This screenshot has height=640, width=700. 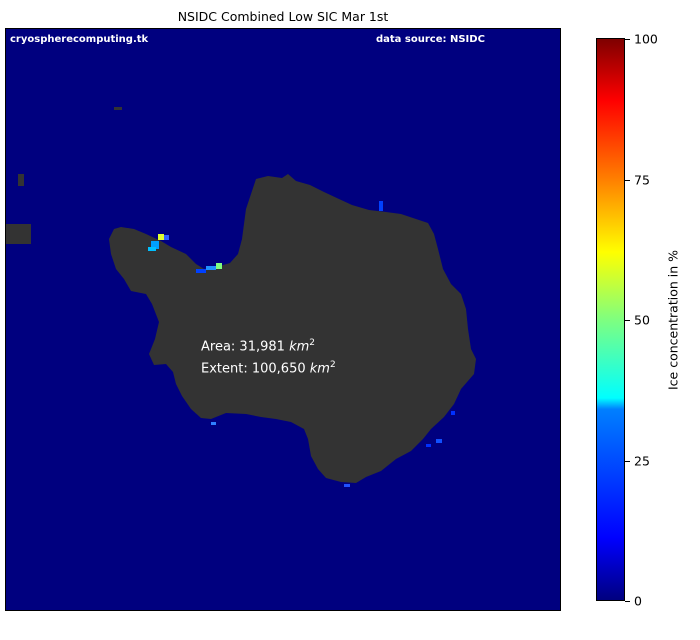 What do you see at coordinates (18, 234) in the screenshot?
I see `island-west` at bounding box center [18, 234].